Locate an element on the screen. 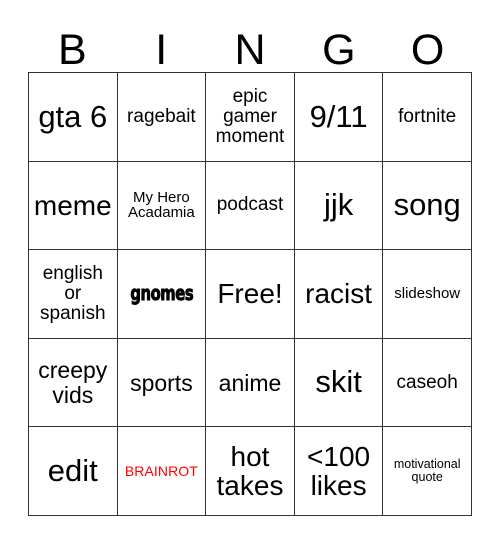  bingo-cell-label: gnomes is located at coordinates (161, 293).